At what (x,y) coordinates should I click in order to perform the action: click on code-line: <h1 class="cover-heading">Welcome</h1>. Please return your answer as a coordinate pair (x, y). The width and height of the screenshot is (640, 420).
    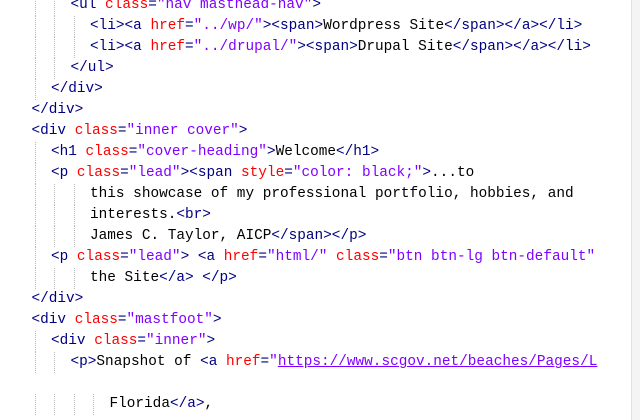
    Looking at the image, I should click on (215, 152).